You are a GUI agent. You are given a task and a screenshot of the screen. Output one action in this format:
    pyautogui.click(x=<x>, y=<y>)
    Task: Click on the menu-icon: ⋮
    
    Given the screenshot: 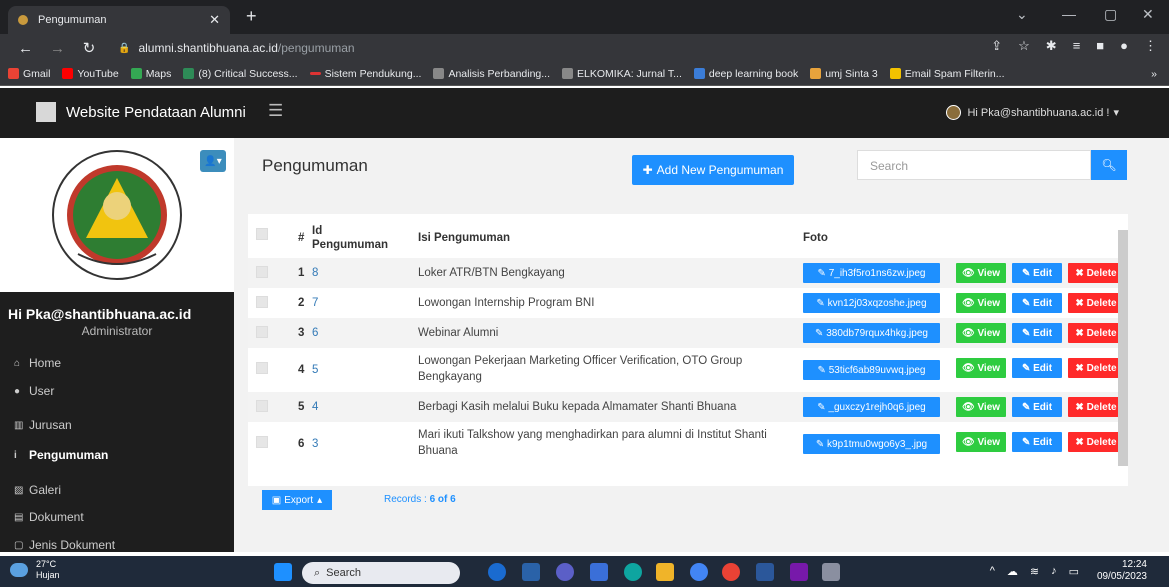 What is the action you would take?
    pyautogui.click(x=1150, y=46)
    